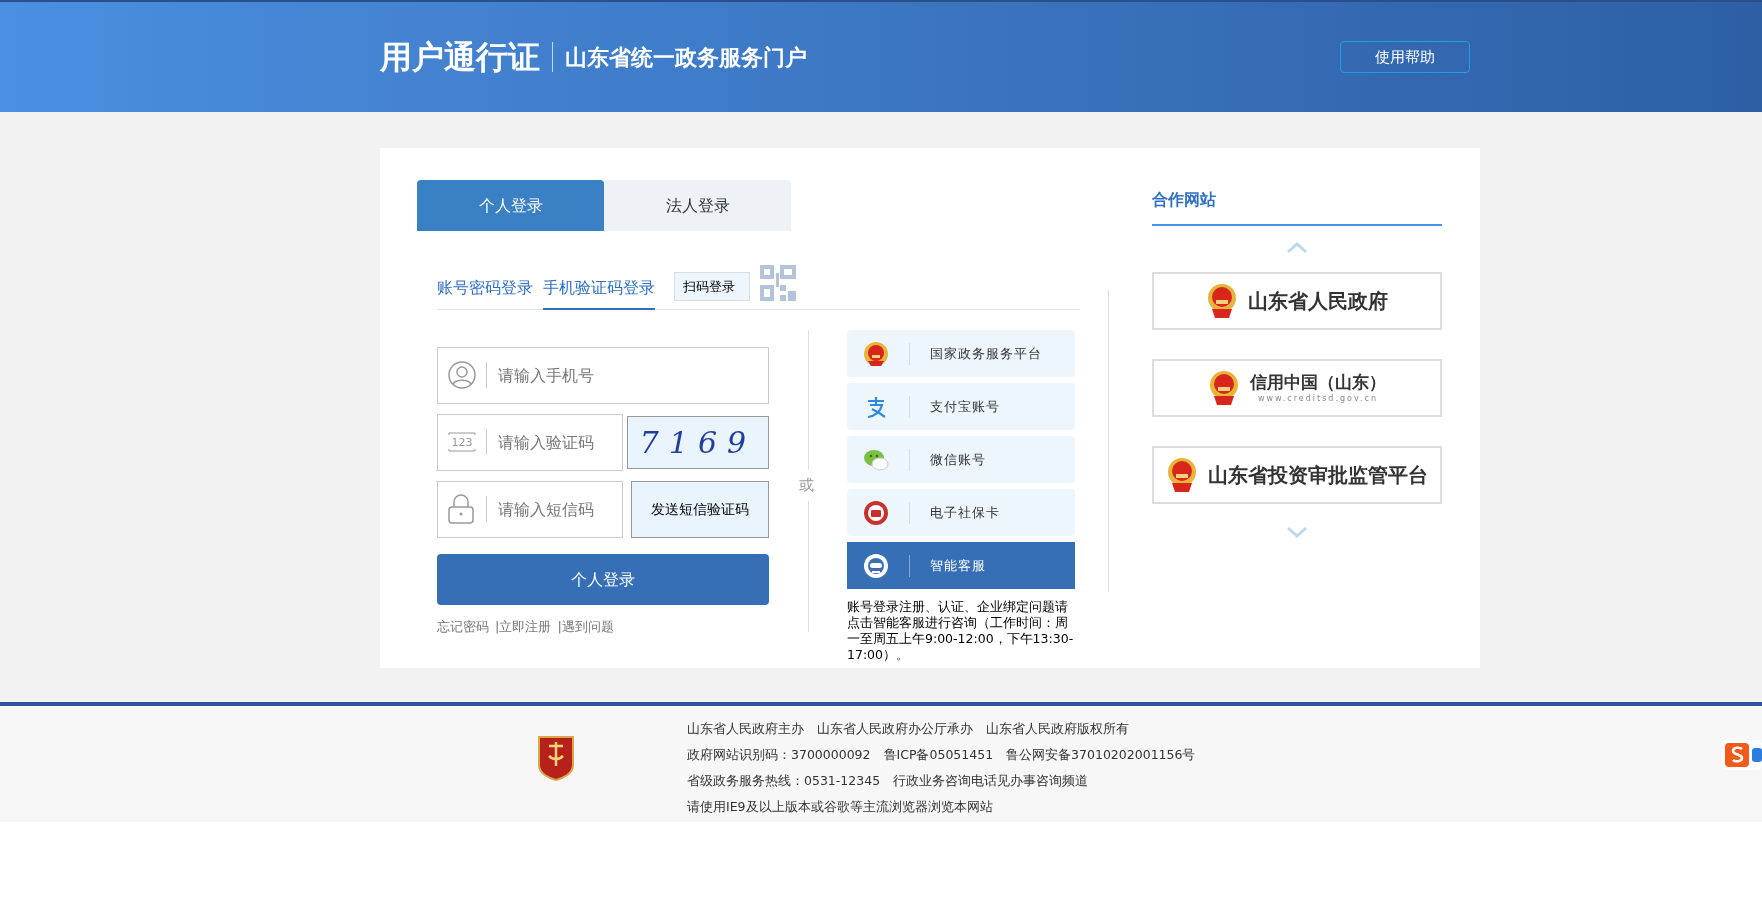  What do you see at coordinates (461, 509) in the screenshot?
I see `padlock-icon` at bounding box center [461, 509].